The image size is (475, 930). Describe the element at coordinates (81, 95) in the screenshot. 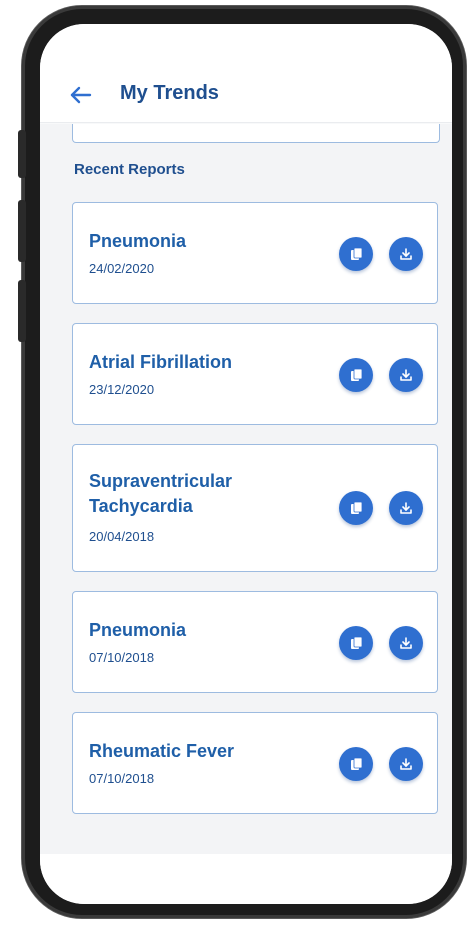

I see `arrow-left-icon` at that location.